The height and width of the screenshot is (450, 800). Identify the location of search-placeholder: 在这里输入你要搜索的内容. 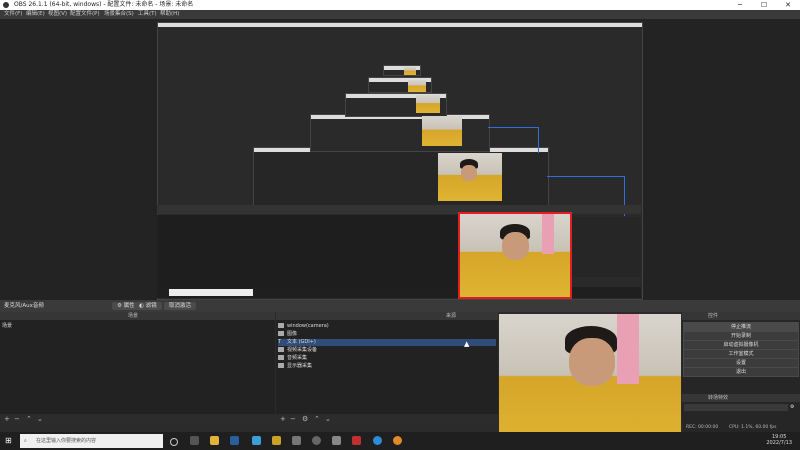
(66, 441).